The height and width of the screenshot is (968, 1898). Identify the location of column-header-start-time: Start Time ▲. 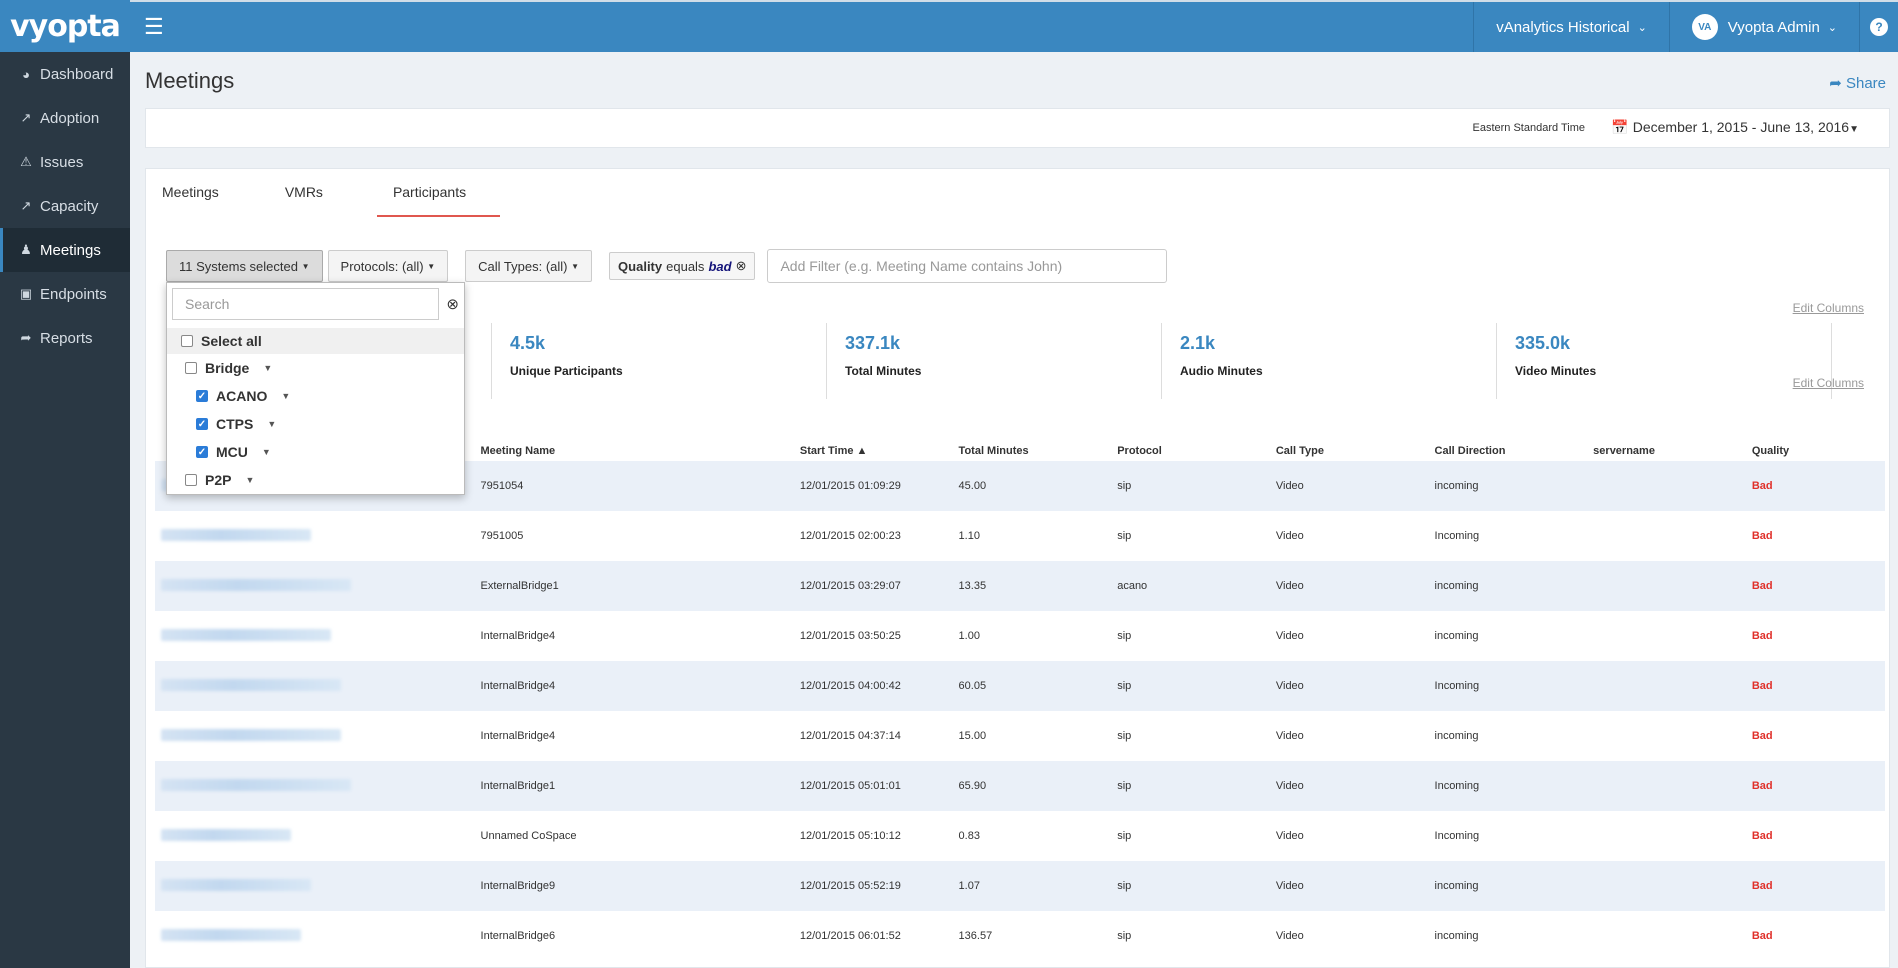
(879, 451).